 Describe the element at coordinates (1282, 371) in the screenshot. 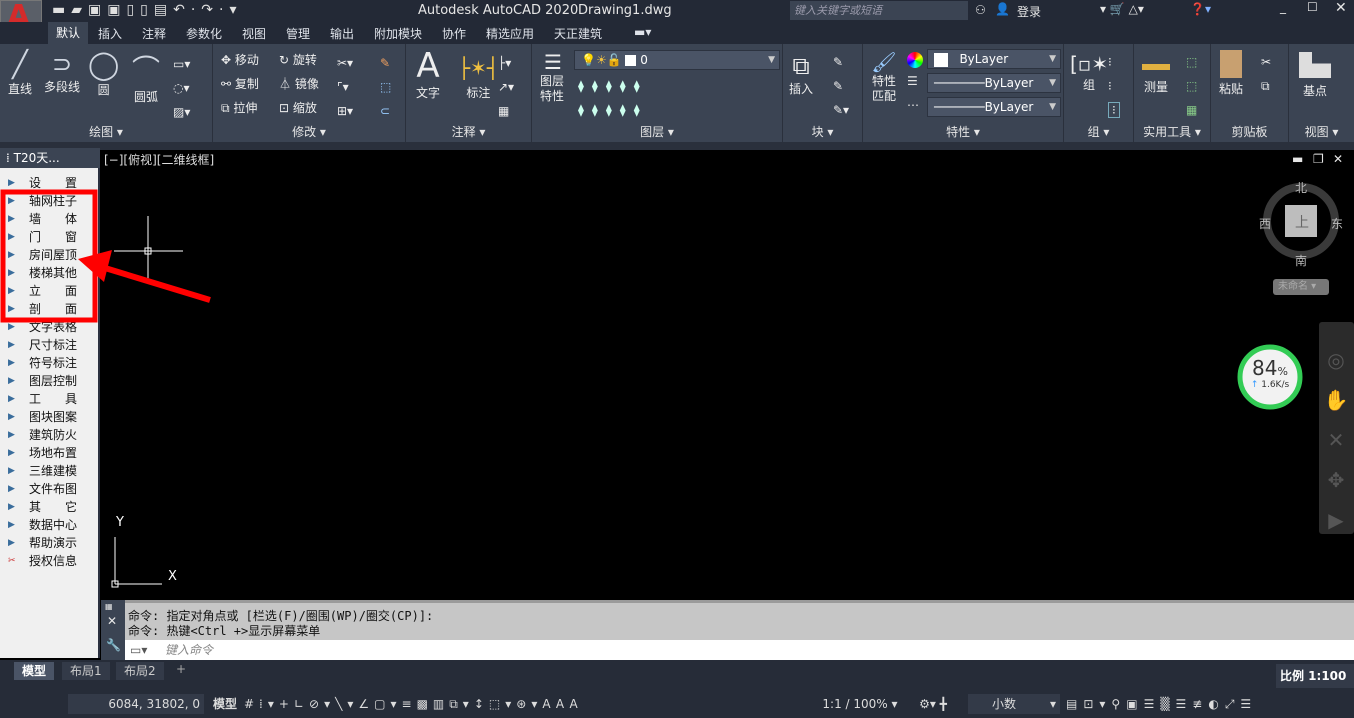

I see `net-percent-unit: %` at that location.